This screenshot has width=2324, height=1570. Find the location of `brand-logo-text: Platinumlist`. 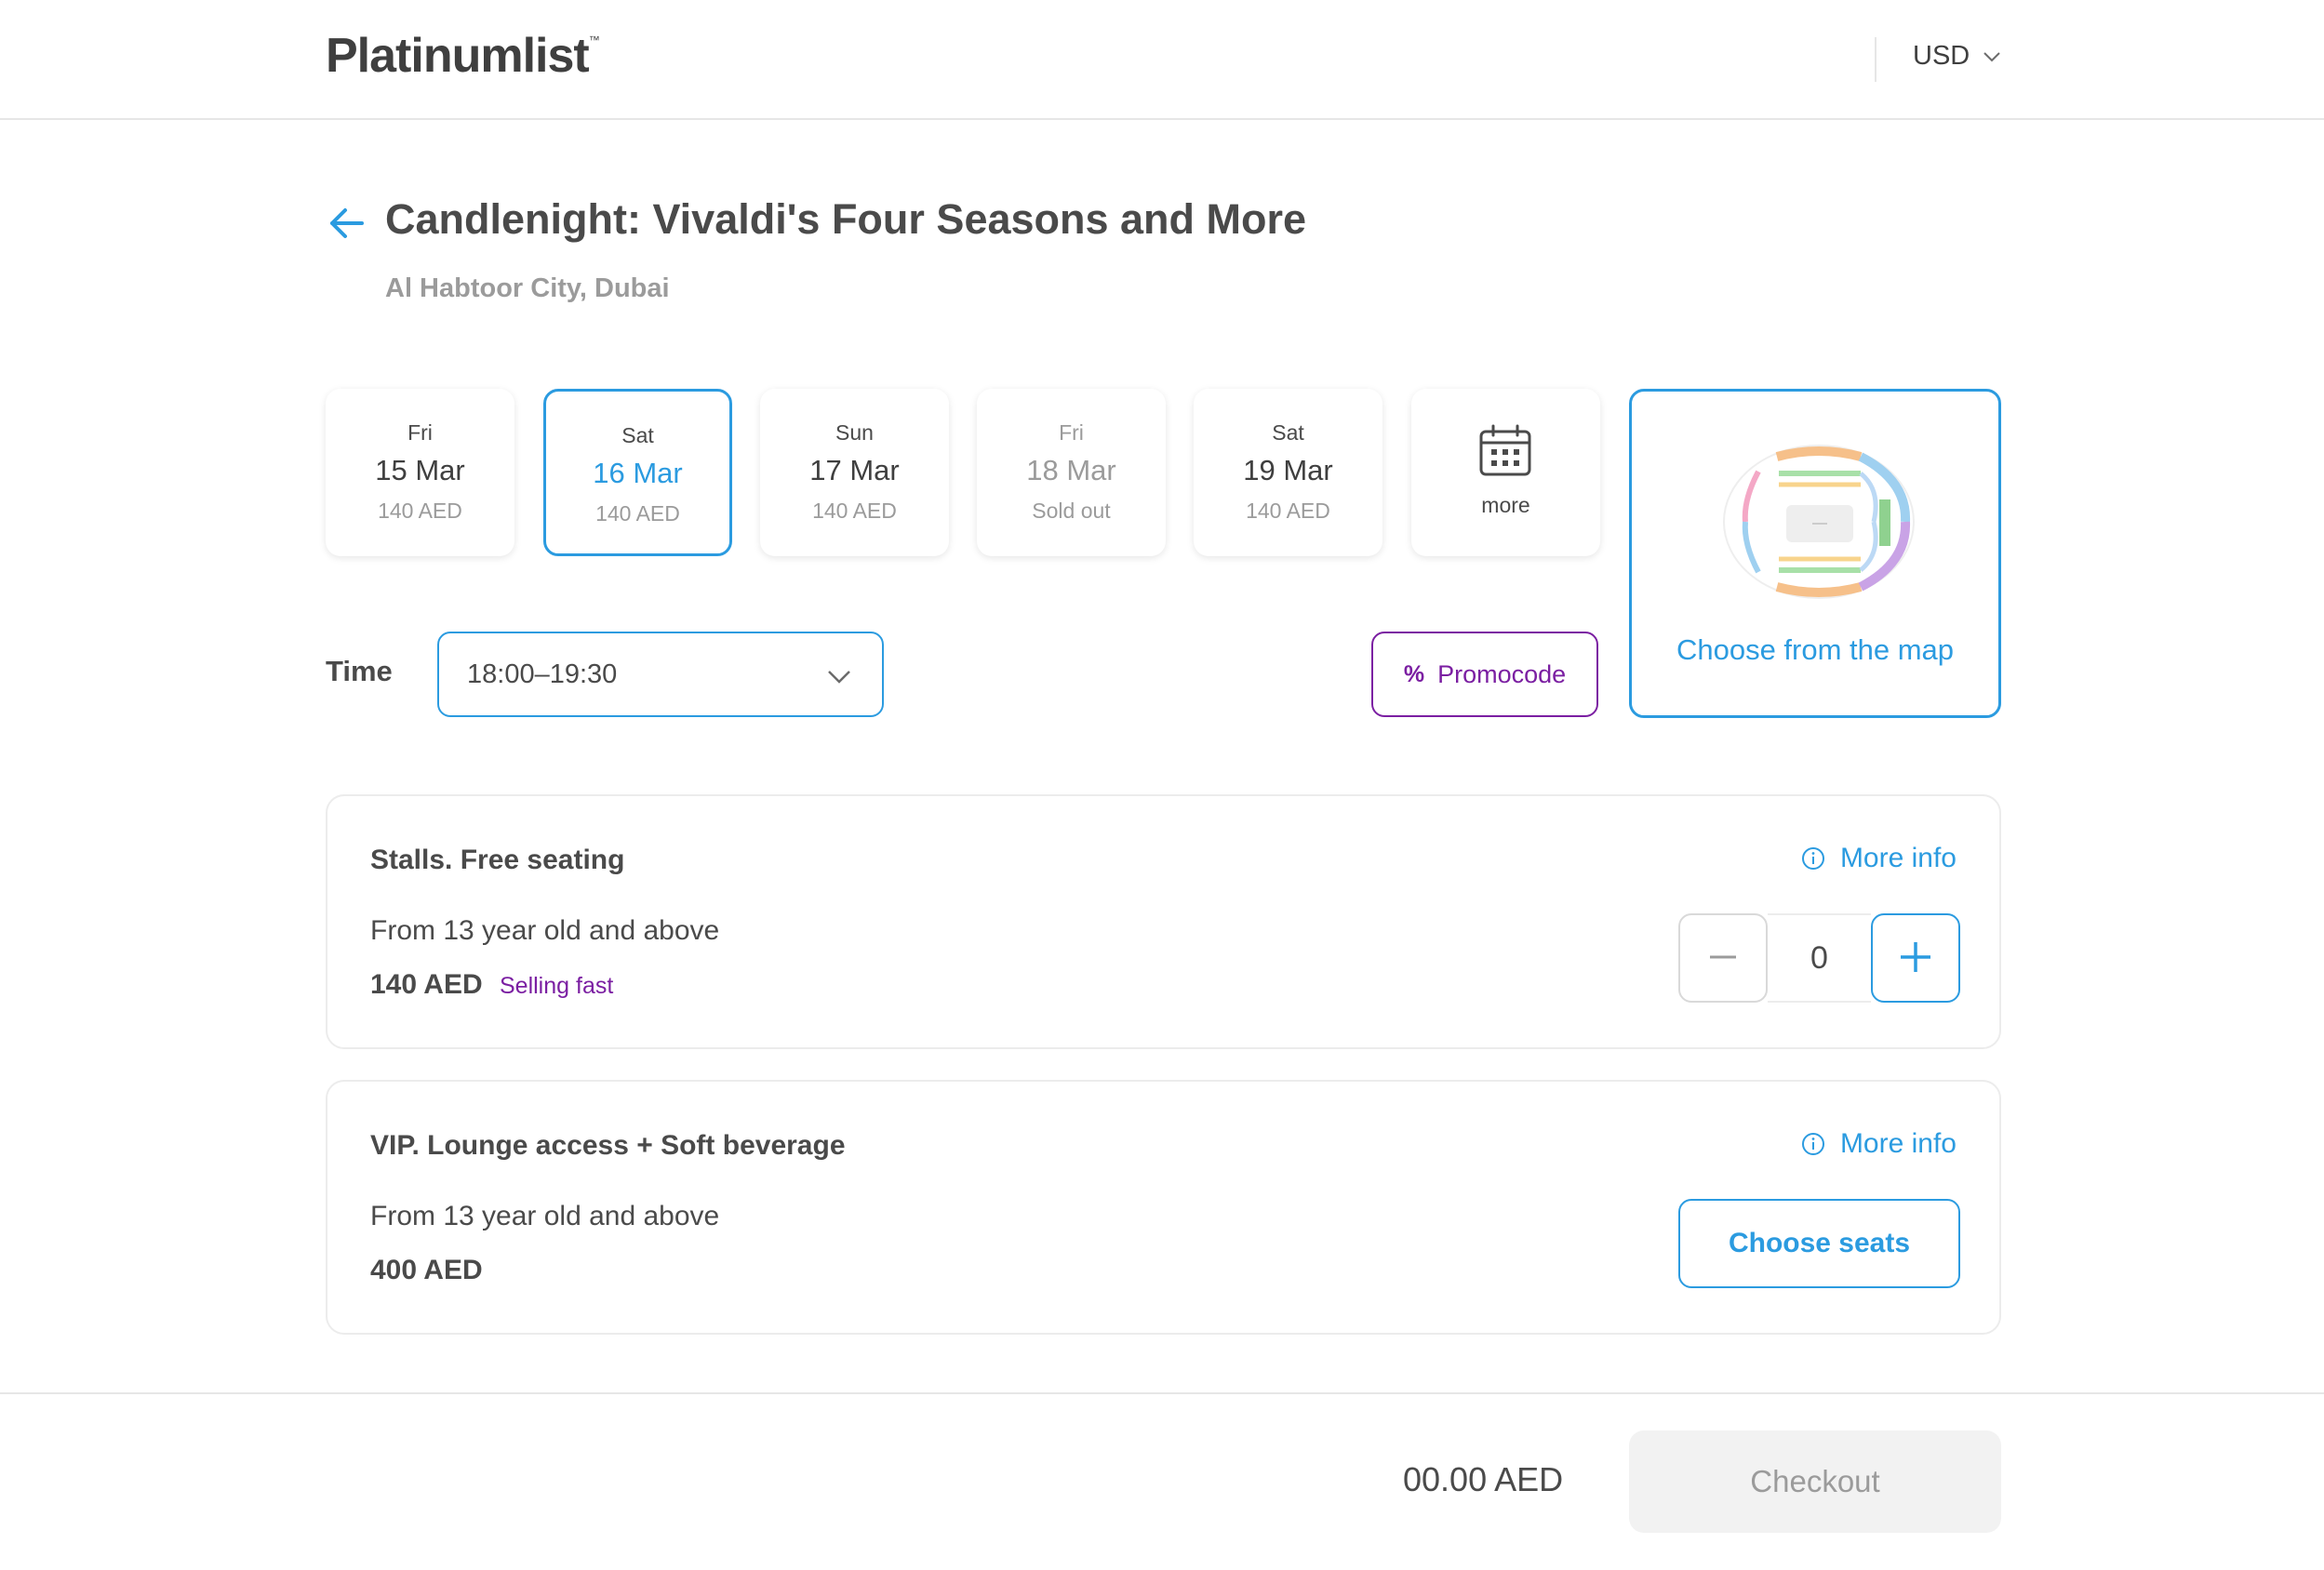

brand-logo-text: Platinumlist is located at coordinates (458, 56).